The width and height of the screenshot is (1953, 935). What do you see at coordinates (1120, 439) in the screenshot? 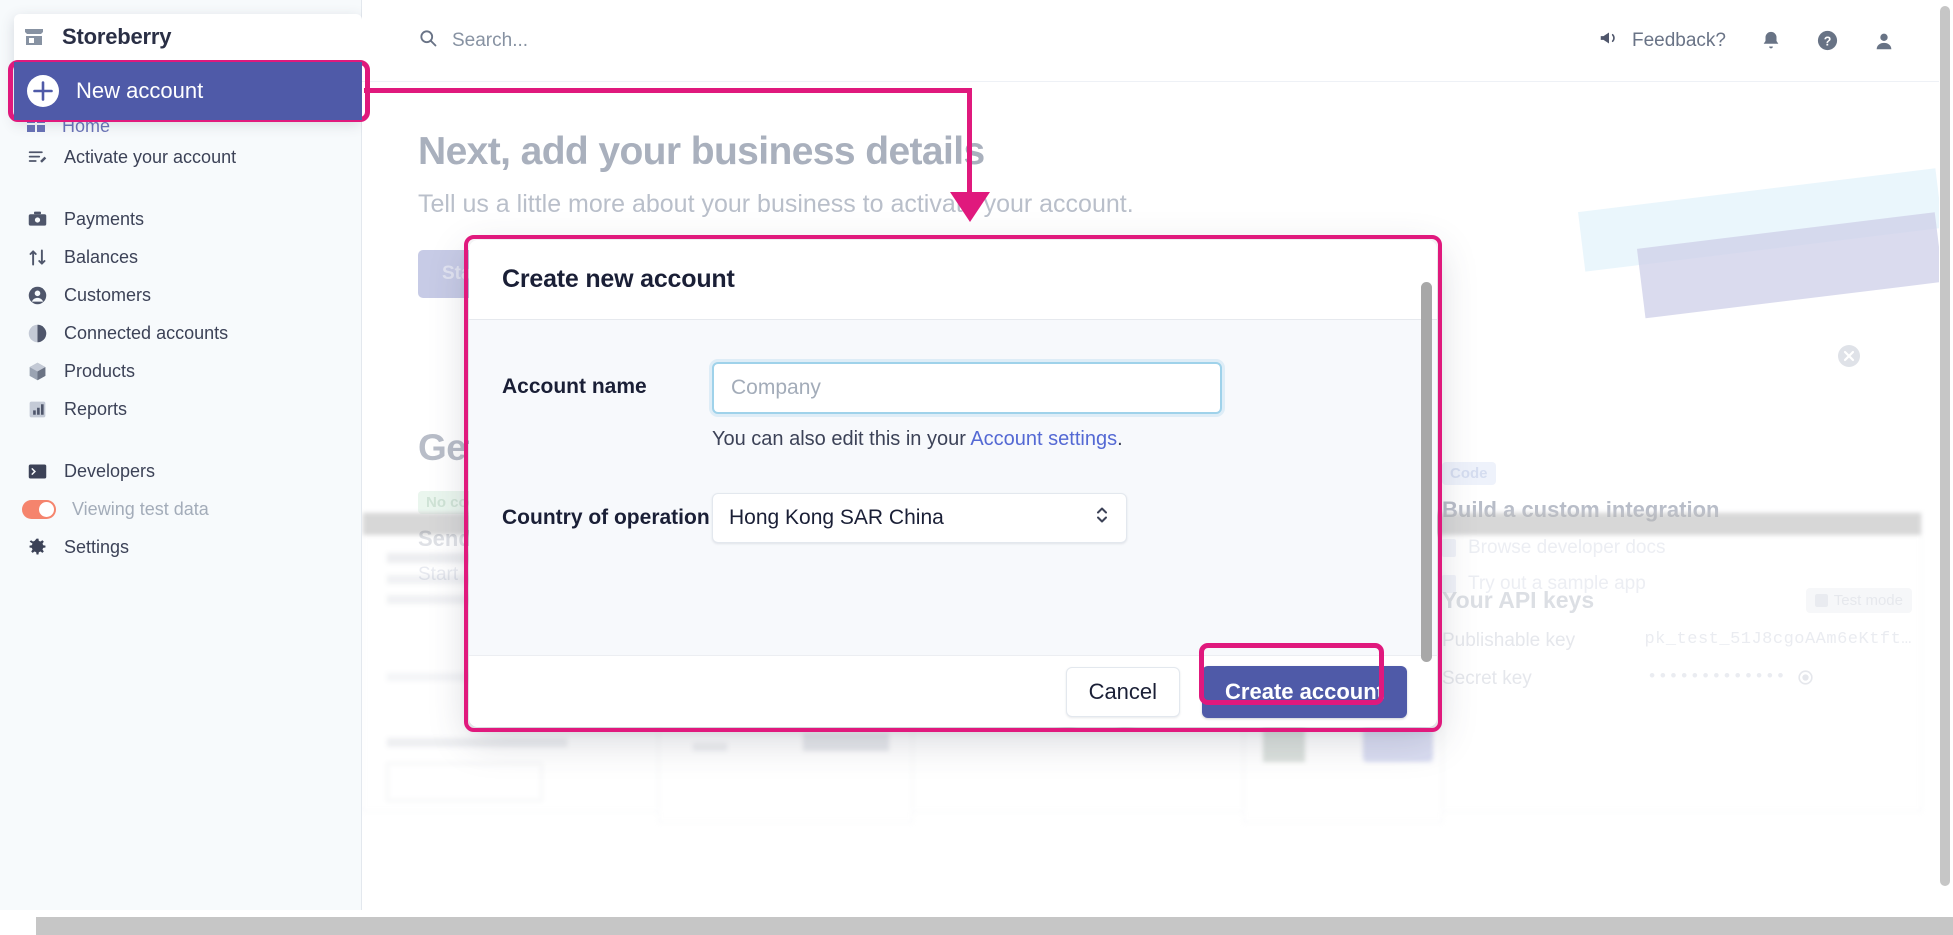
I see `help-suffix: .` at bounding box center [1120, 439].